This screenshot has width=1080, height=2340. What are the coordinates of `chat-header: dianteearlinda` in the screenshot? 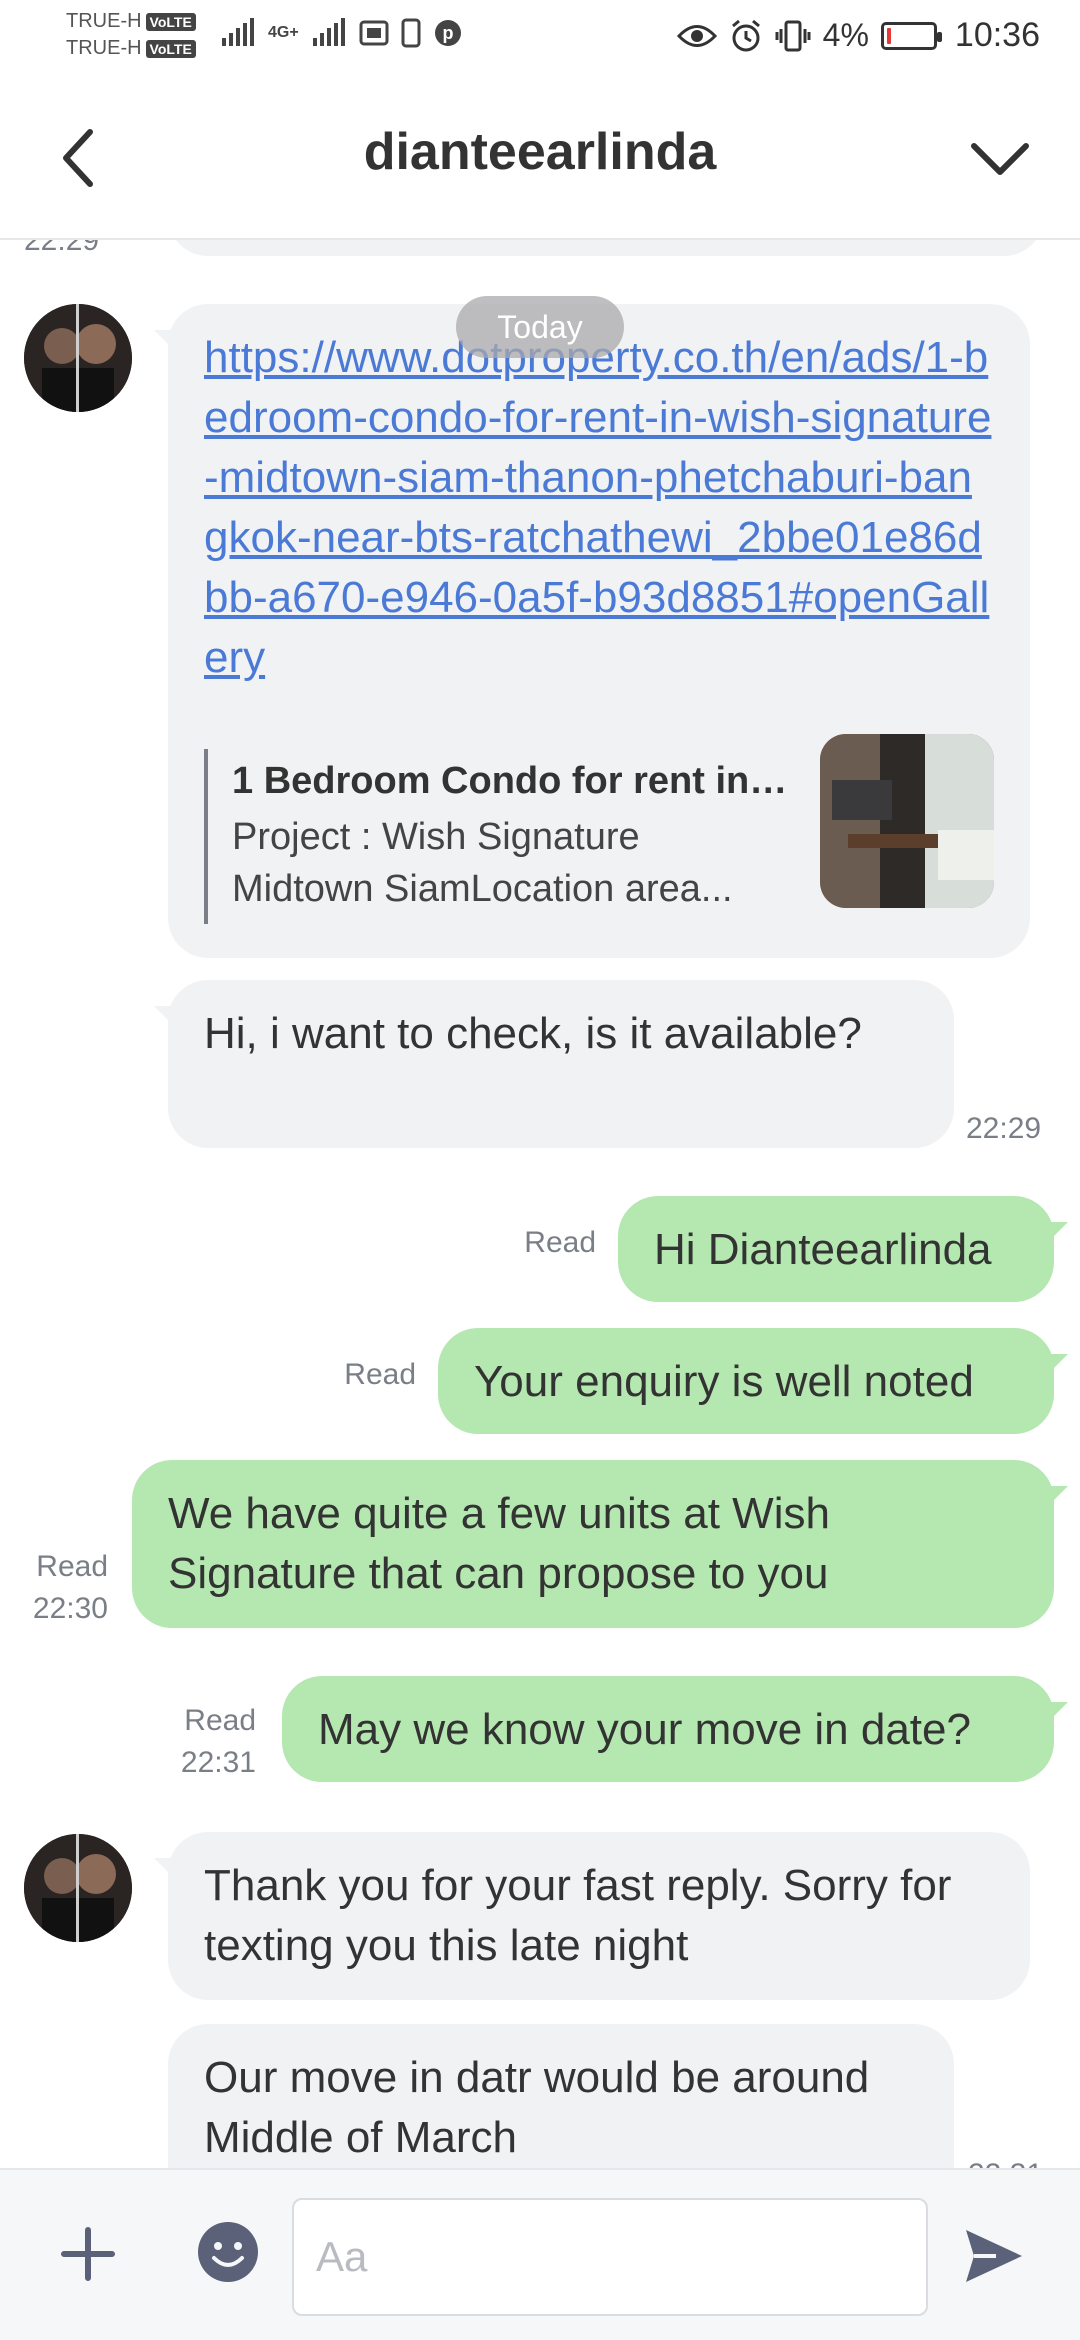 It's located at (540, 158).